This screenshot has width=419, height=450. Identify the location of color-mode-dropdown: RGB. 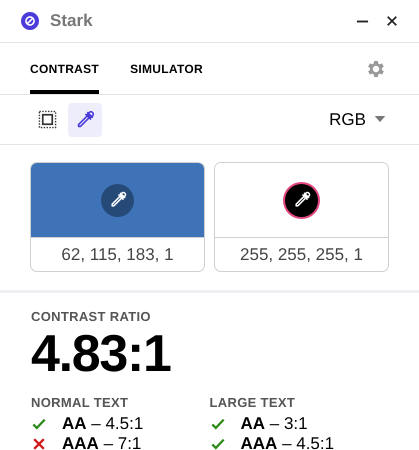
(357, 119).